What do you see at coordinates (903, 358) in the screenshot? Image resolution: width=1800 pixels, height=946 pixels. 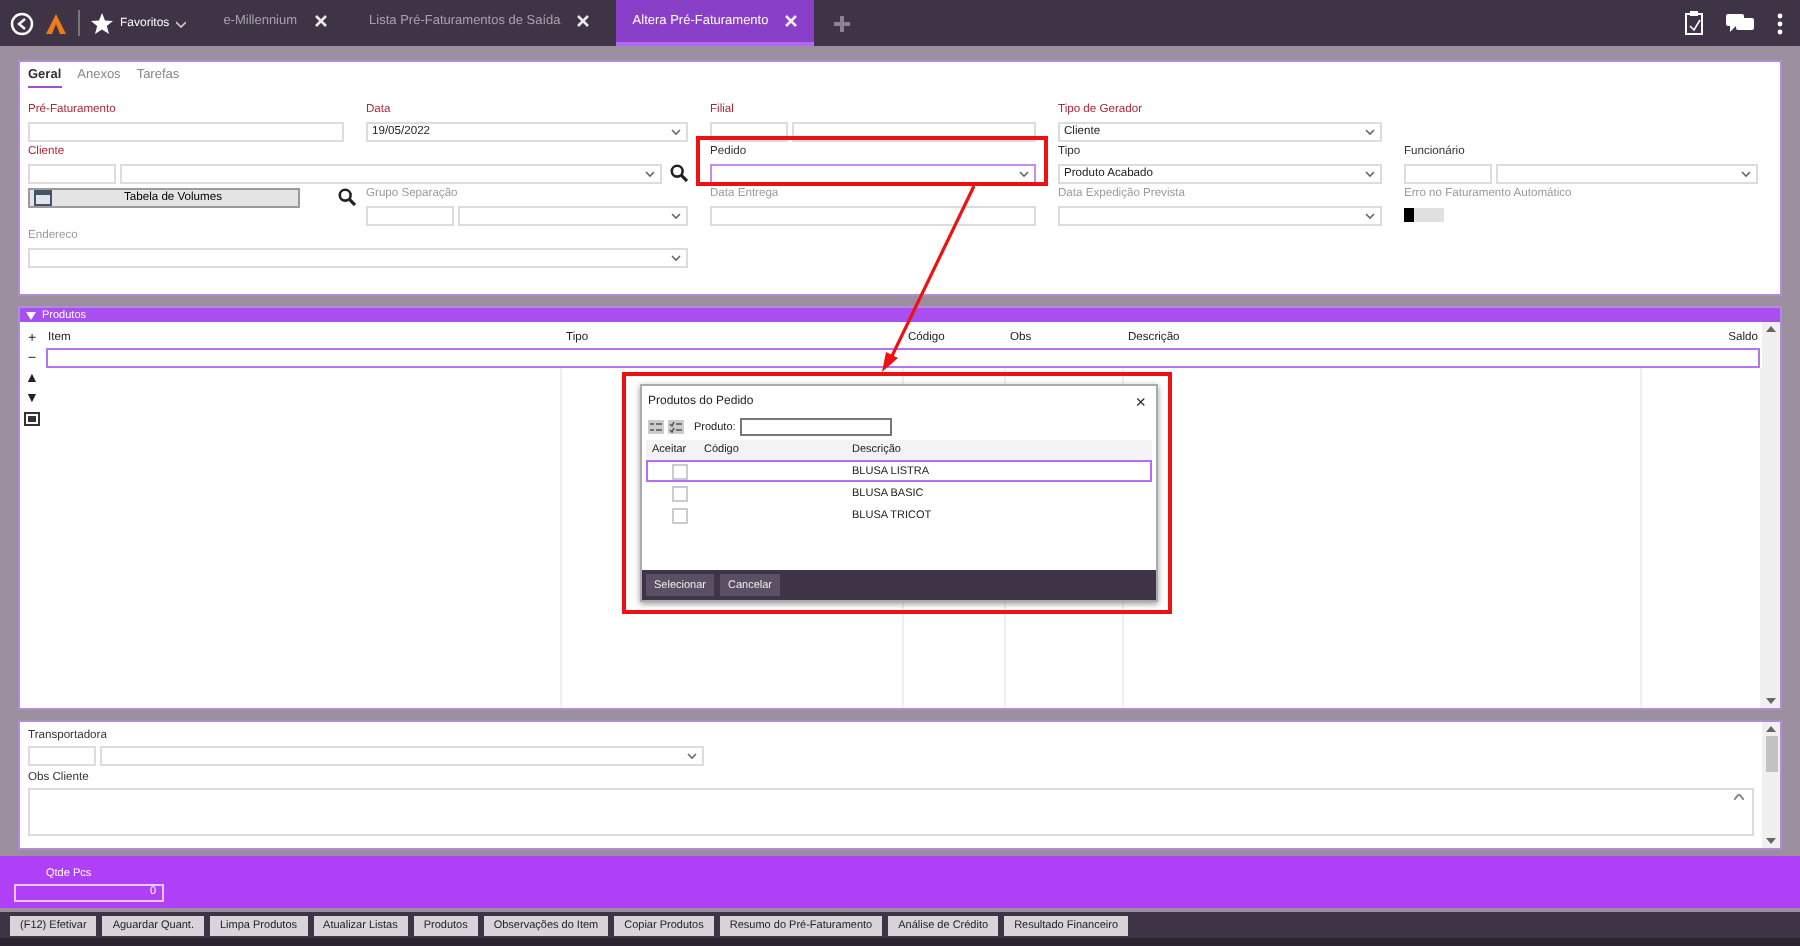 I see `table-row` at bounding box center [903, 358].